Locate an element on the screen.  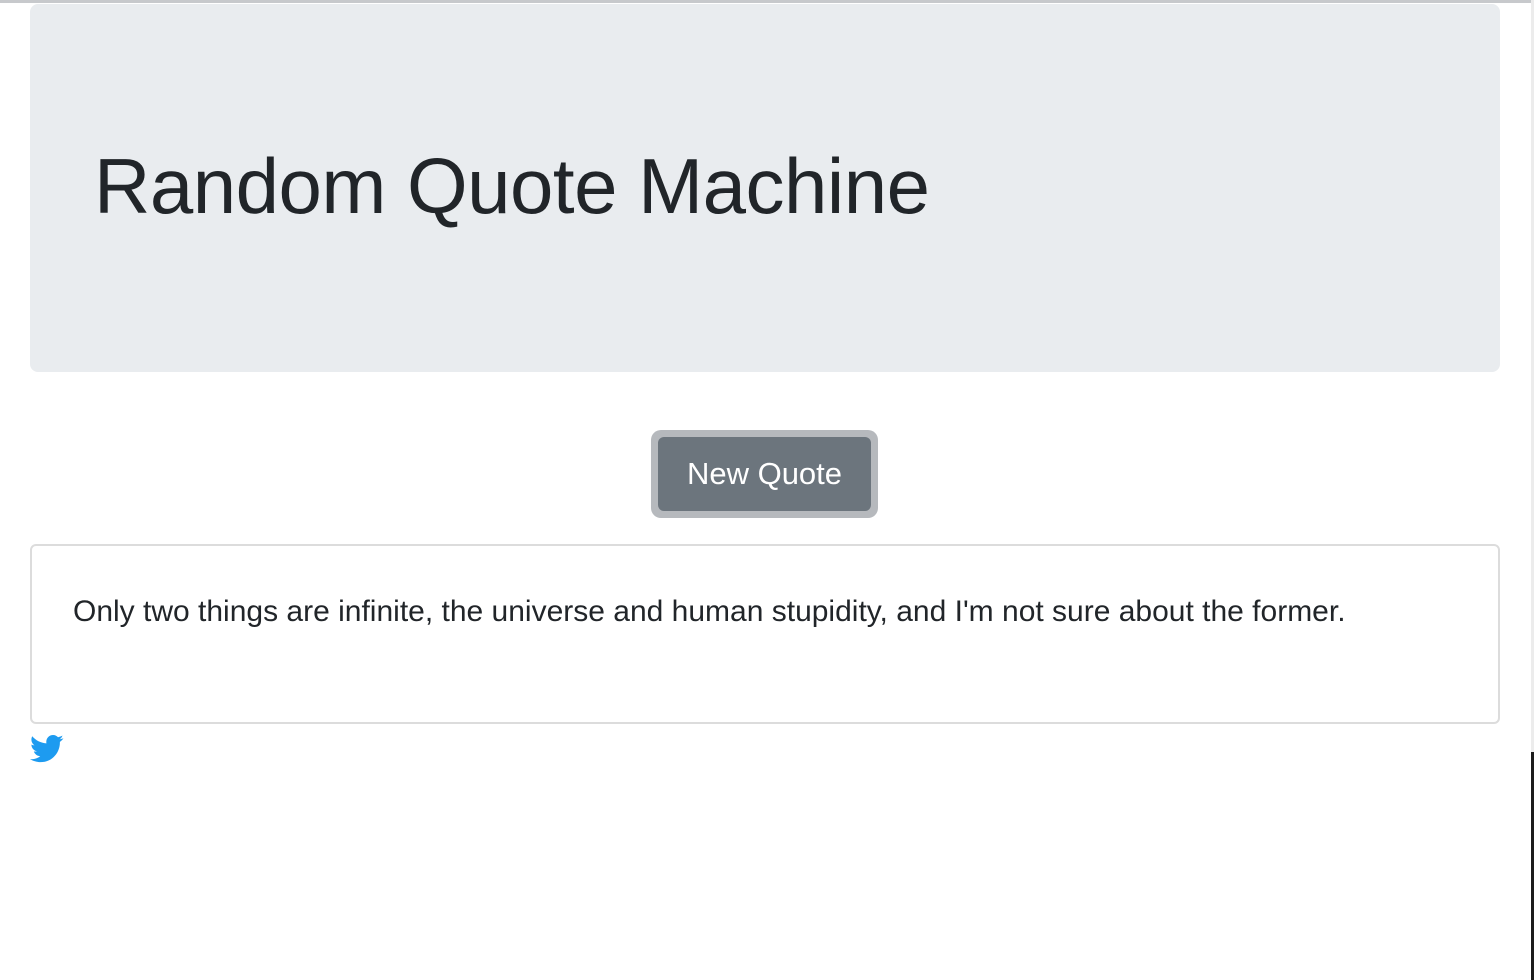
page-title: Random Quote Machine is located at coordinates (512, 186).